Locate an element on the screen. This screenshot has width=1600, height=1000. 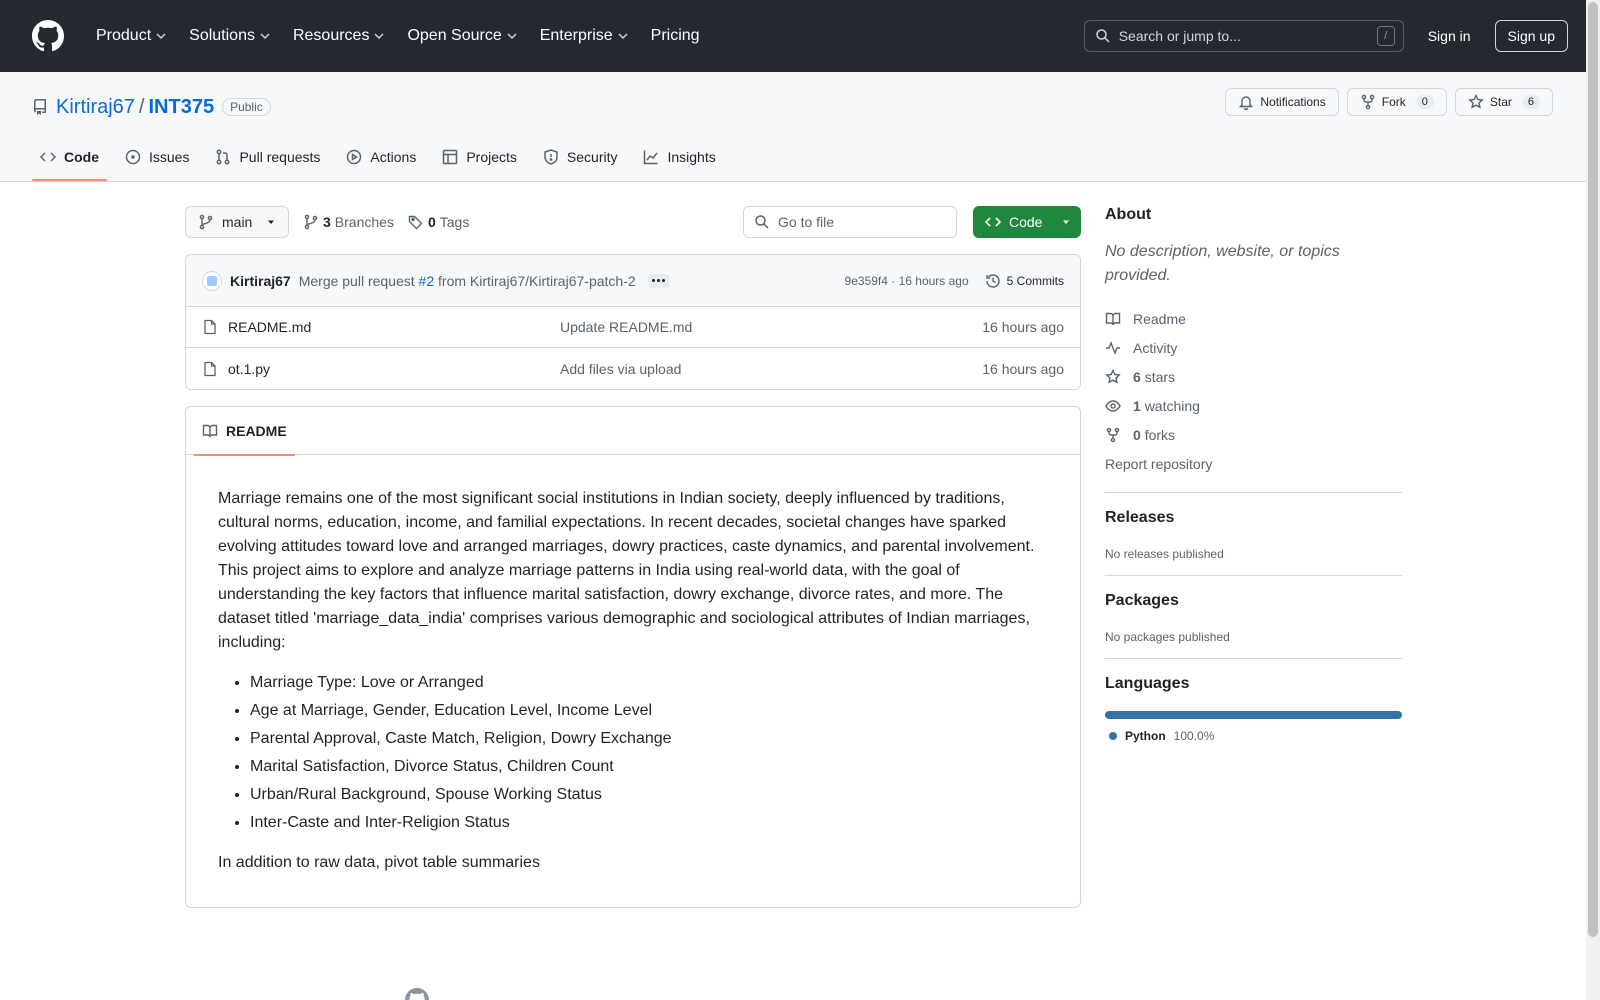
star-icon is located at coordinates (1476, 101).